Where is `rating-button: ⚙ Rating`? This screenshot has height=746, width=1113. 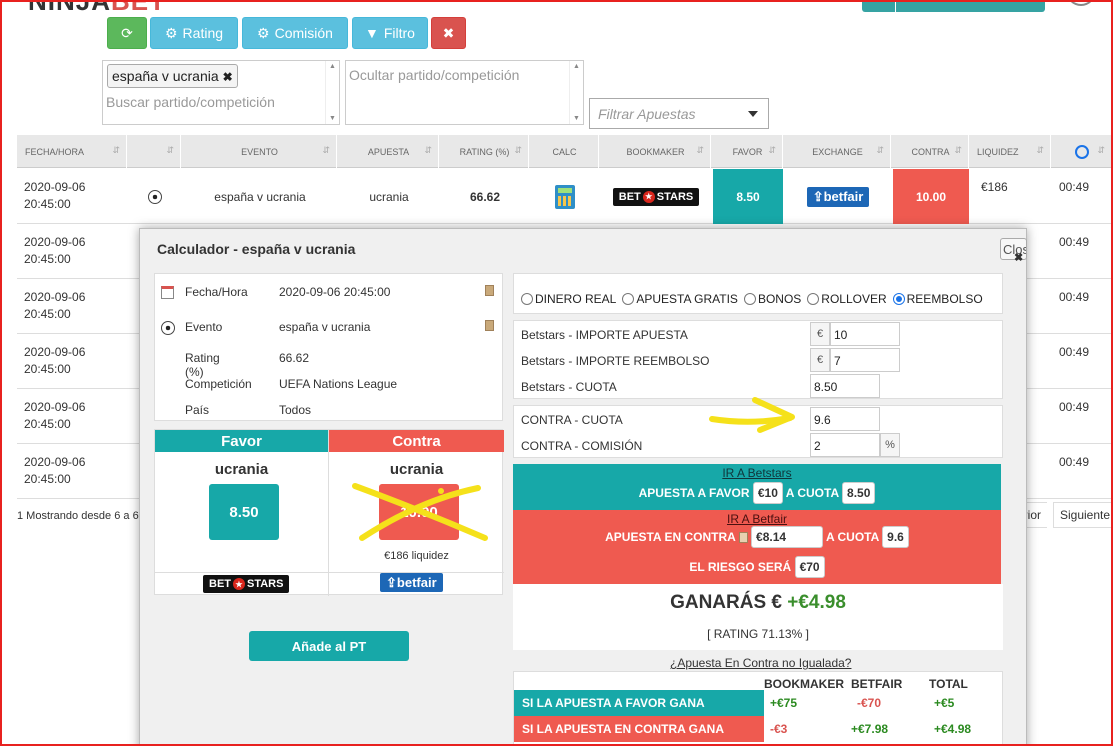
rating-button: ⚙ Rating is located at coordinates (194, 33).